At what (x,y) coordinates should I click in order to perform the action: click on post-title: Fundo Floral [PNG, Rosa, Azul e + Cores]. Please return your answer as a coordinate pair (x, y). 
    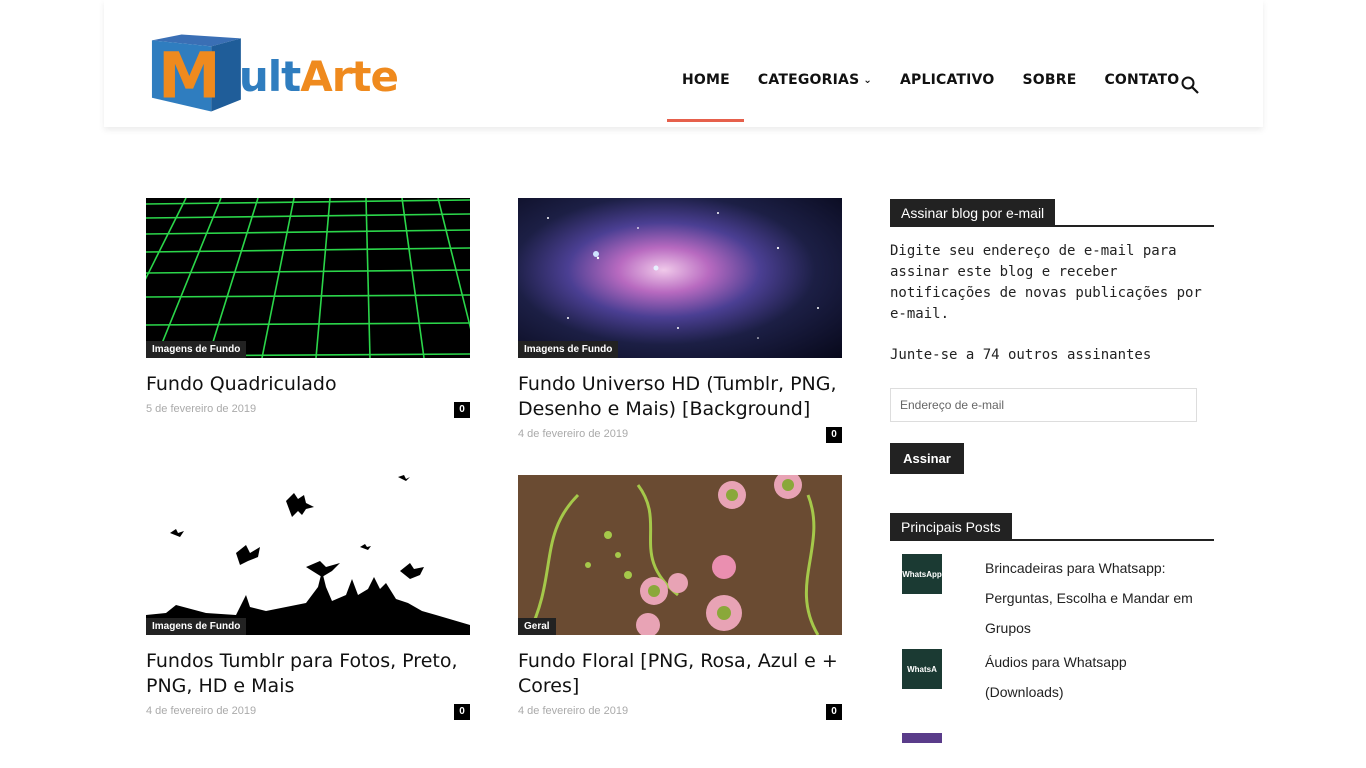
    Looking at the image, I should click on (680, 674).